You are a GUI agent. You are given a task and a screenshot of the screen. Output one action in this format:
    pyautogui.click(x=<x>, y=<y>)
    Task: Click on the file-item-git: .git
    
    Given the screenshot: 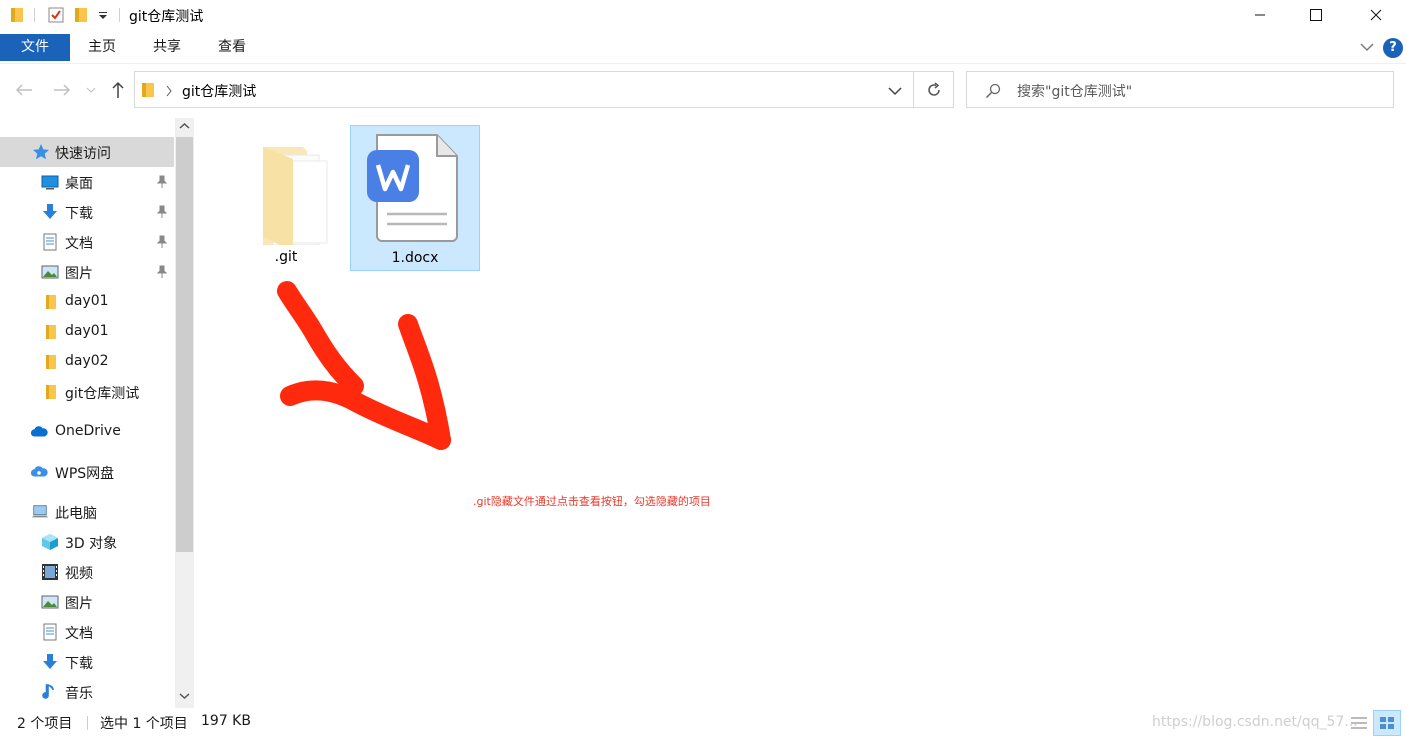 What is the action you would take?
    pyautogui.click(x=286, y=198)
    